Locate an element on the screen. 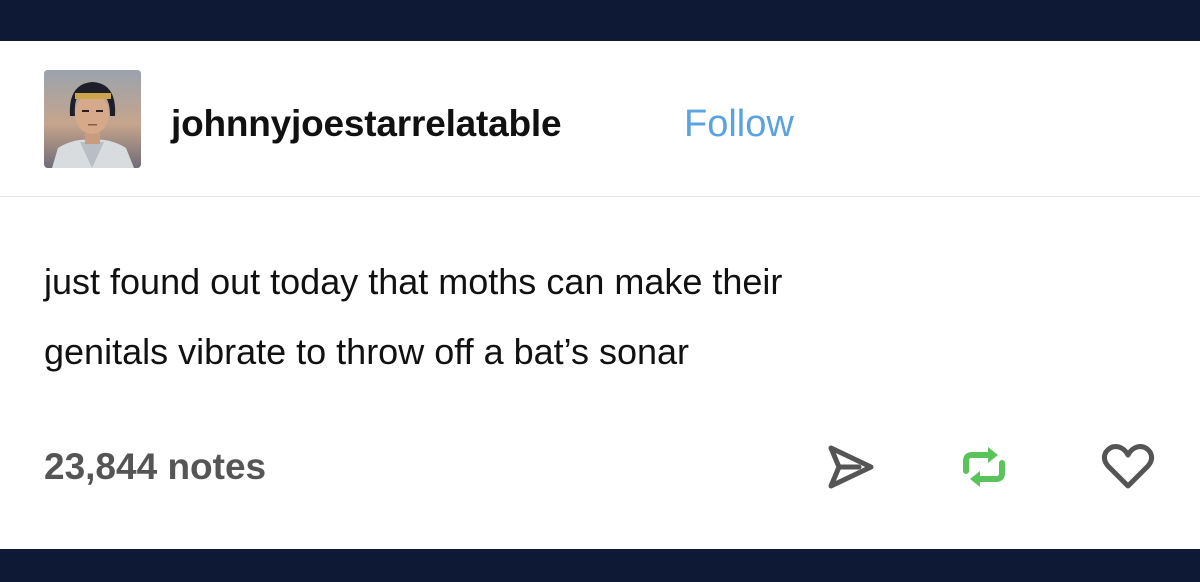  avatar is located at coordinates (92, 119).